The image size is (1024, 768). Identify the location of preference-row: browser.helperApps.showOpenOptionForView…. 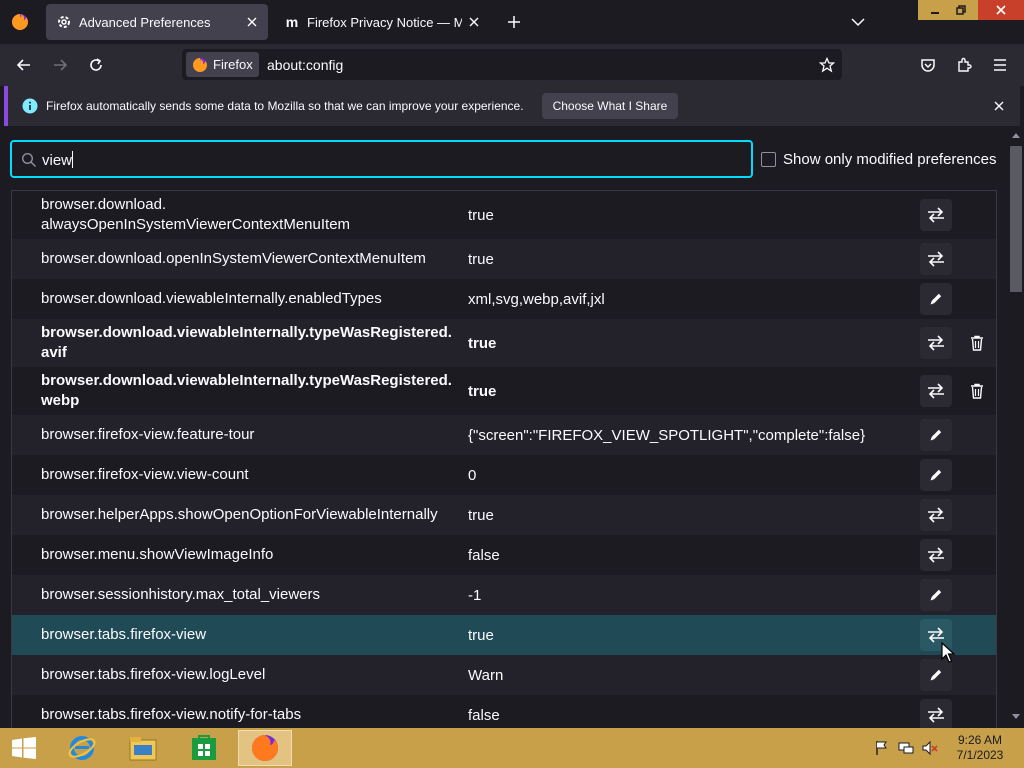
(504, 515).